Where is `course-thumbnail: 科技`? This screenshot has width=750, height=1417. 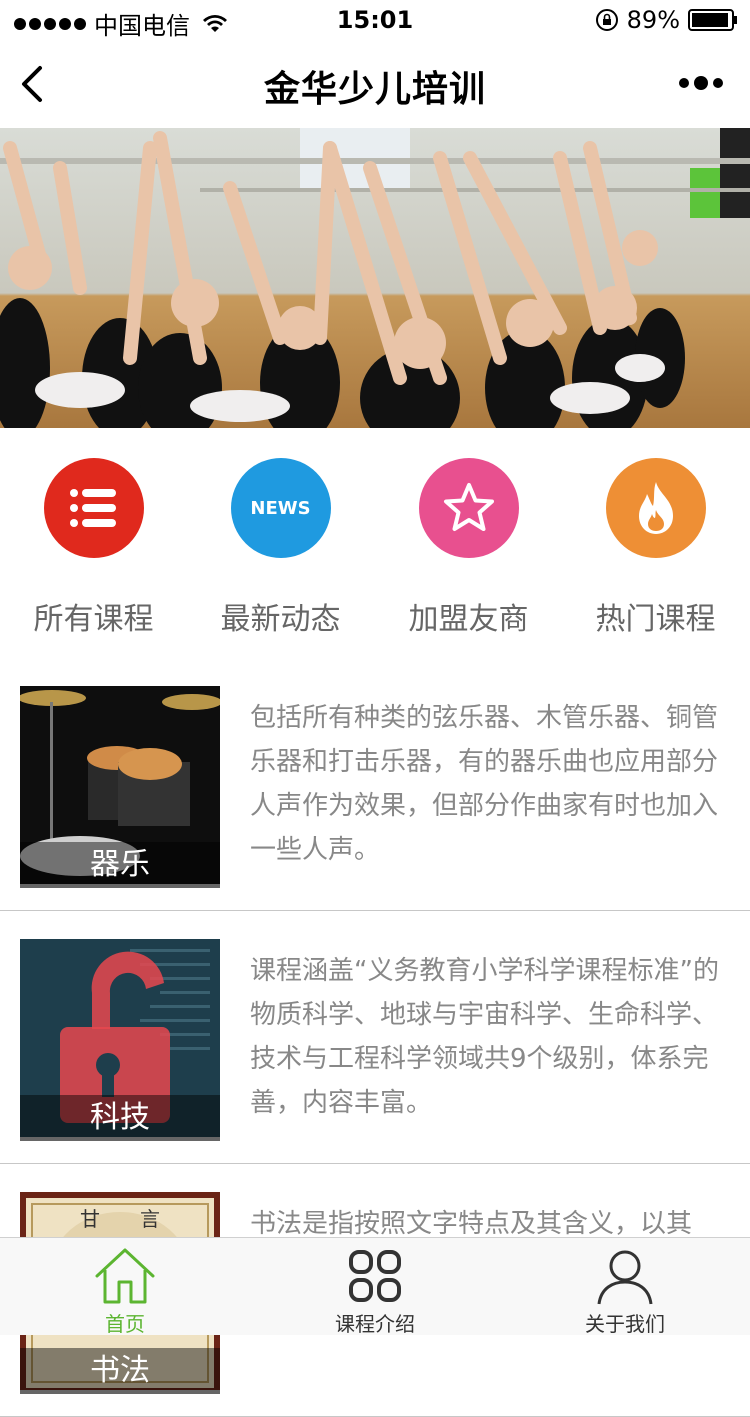
course-thumbnail: 科技 is located at coordinates (120, 1040).